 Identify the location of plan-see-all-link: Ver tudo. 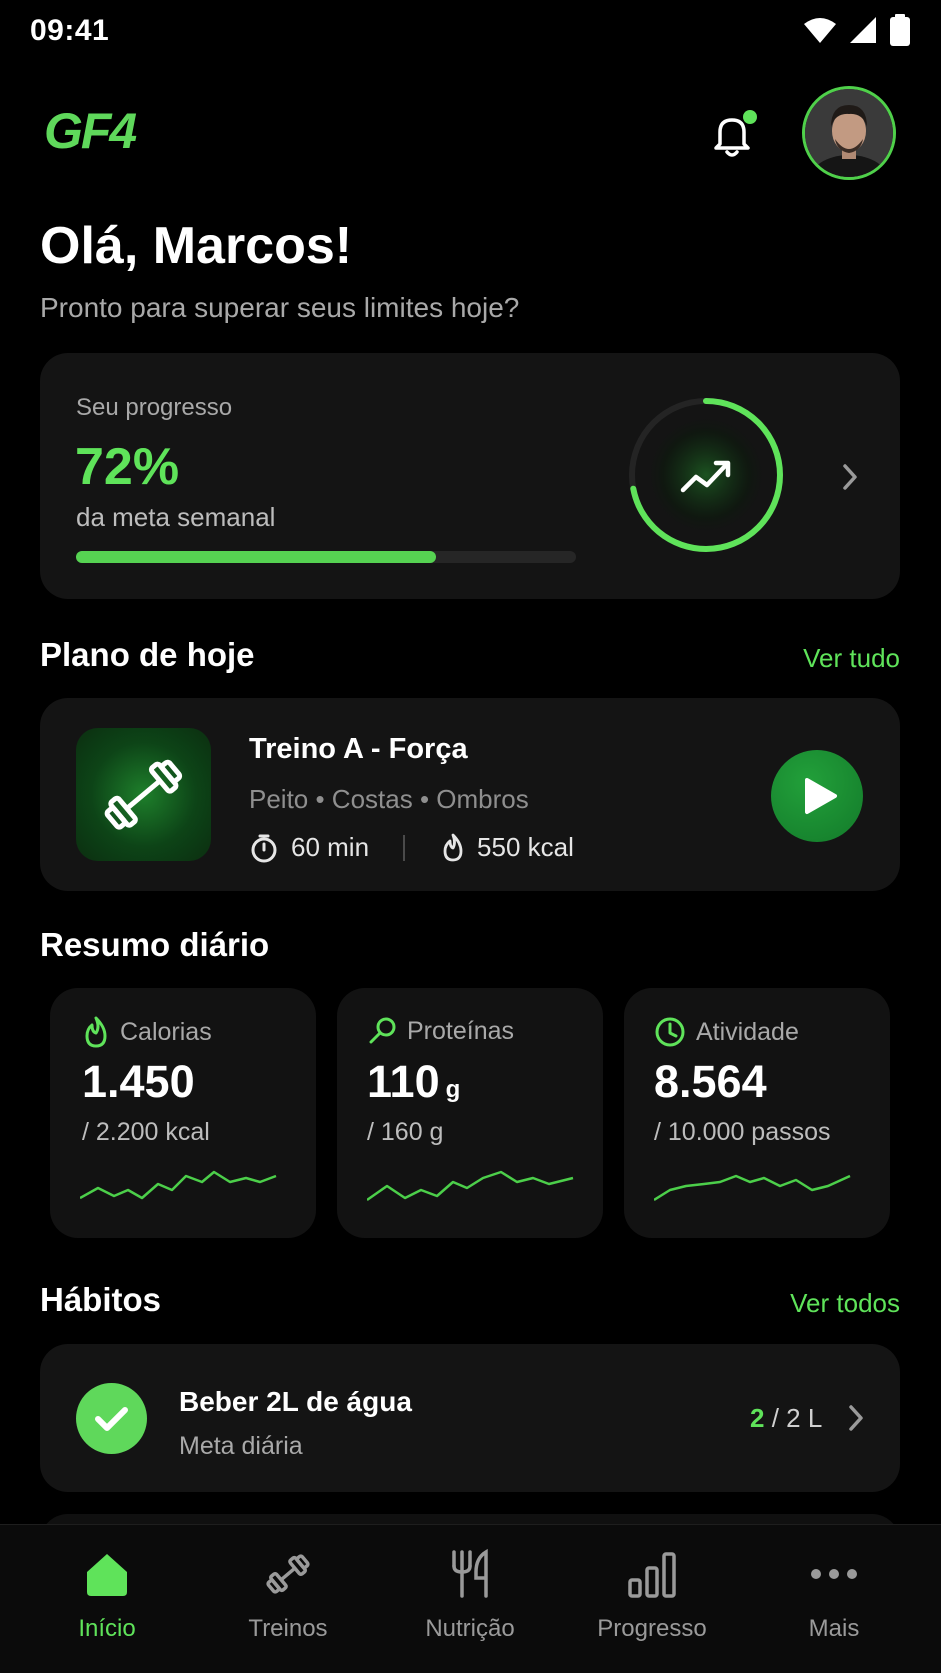
(851, 658).